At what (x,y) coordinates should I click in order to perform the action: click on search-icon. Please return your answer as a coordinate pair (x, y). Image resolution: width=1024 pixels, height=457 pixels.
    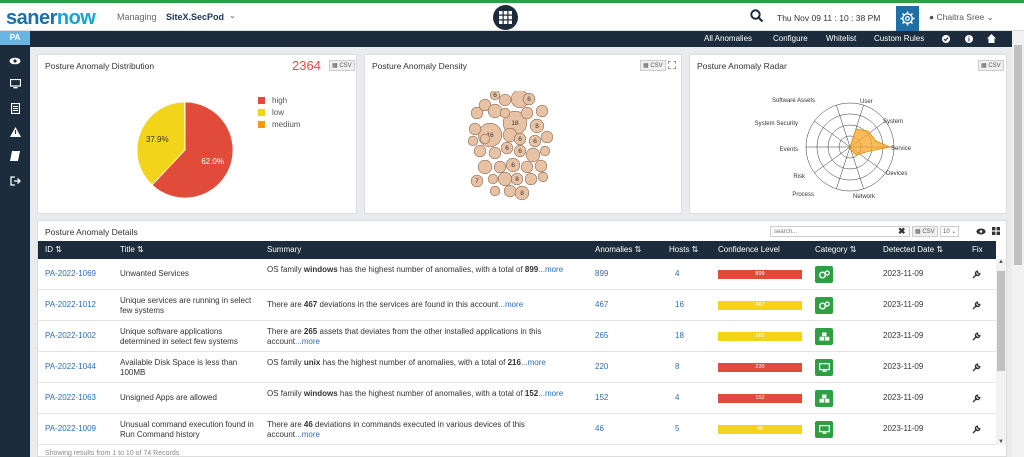
    Looking at the image, I should click on (757, 16).